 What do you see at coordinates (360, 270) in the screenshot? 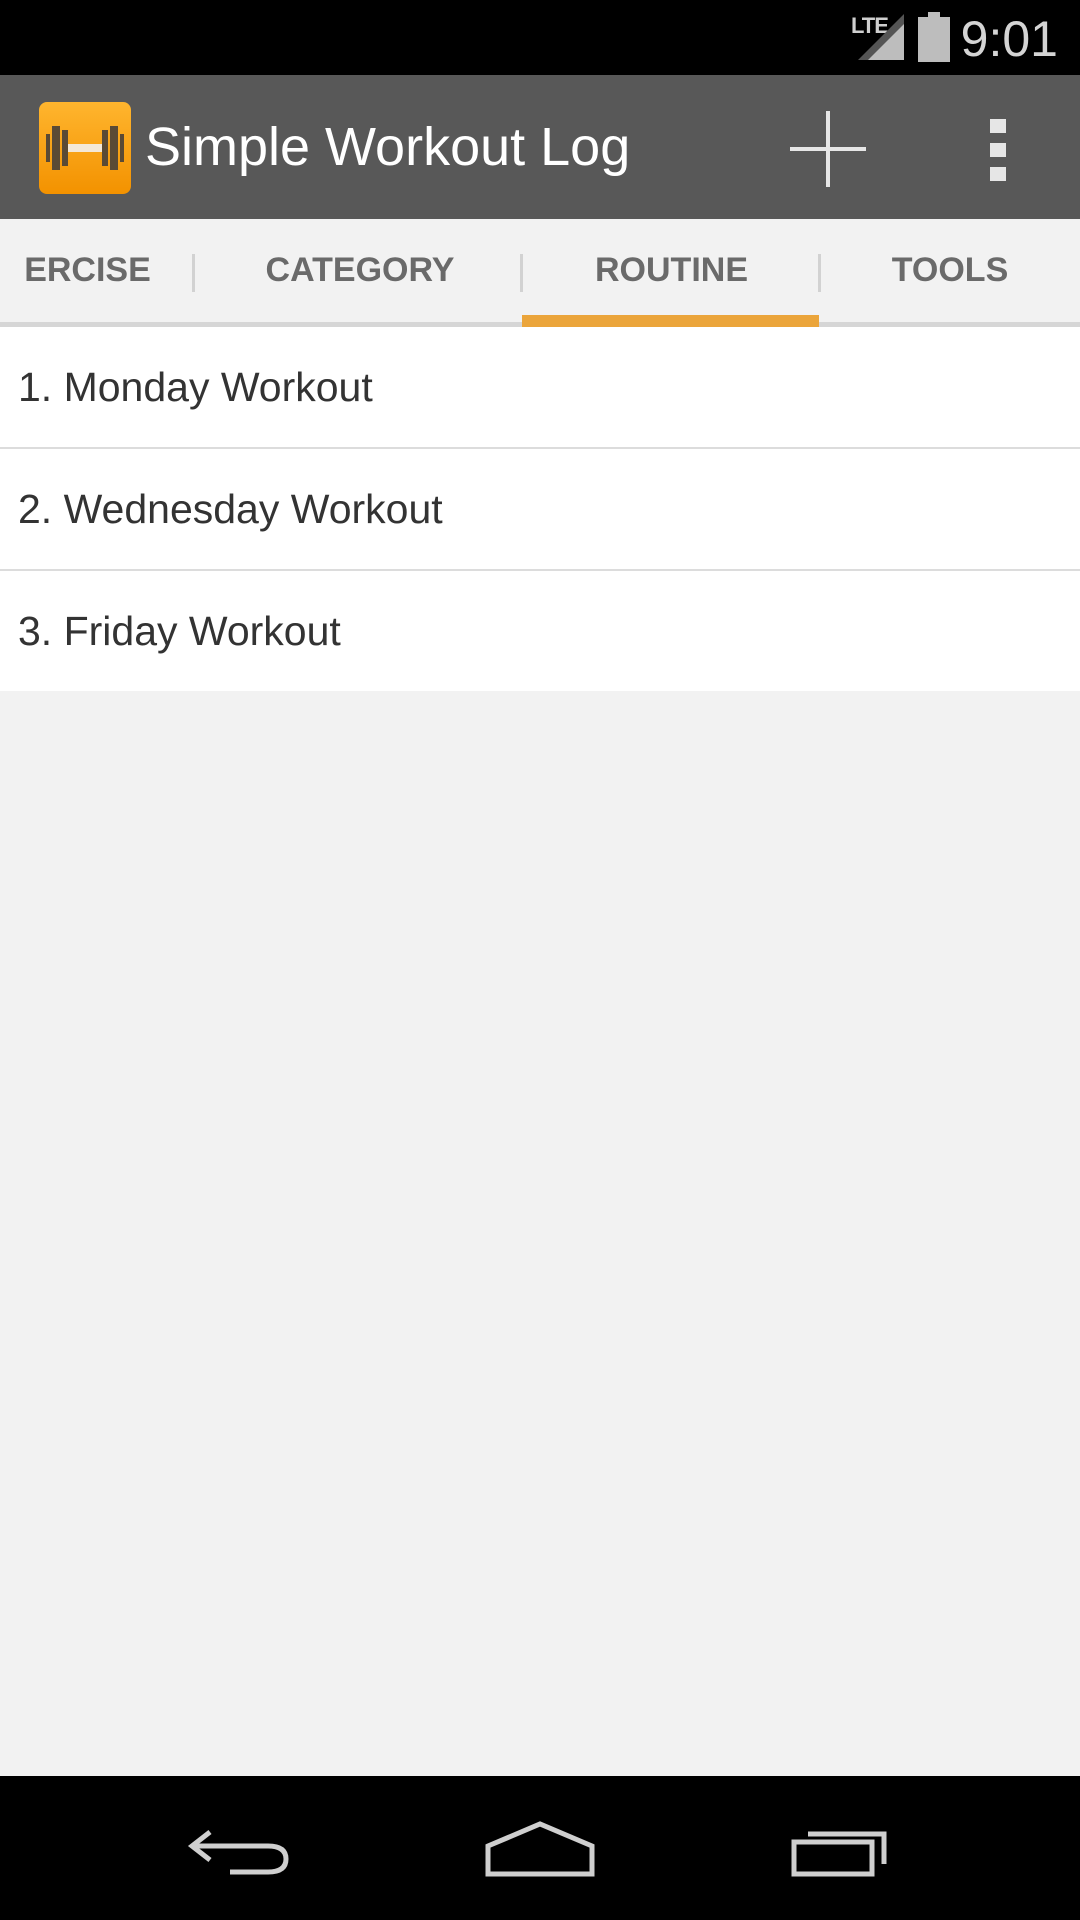
I see `tab-category: CATEGORY` at bounding box center [360, 270].